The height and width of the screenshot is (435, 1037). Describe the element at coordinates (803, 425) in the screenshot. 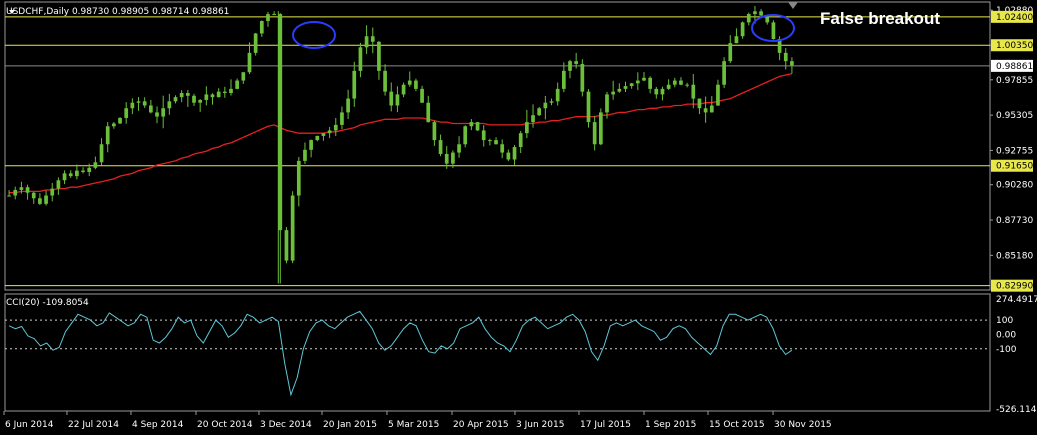

I see `time-tick-label: 30 Nov 2015` at that location.